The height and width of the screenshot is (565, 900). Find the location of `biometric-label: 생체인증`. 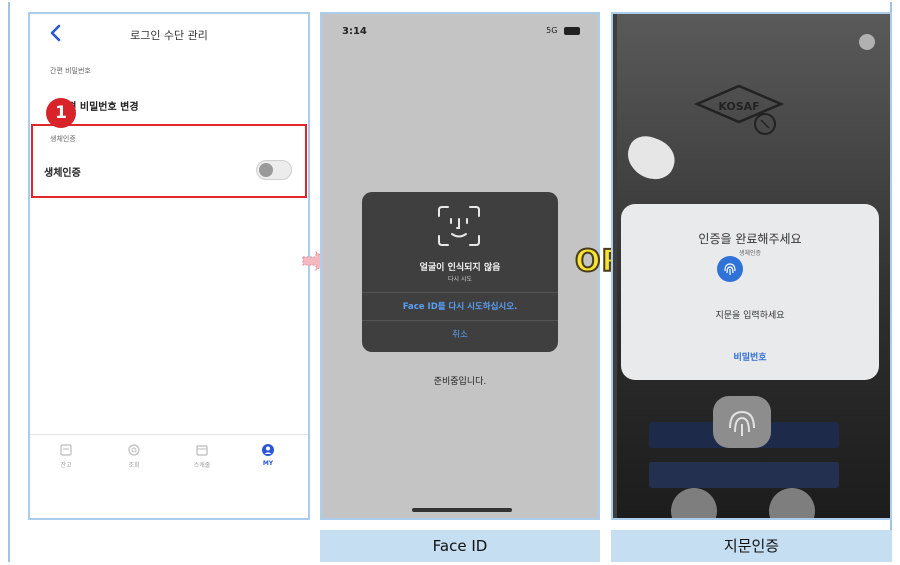

biometric-label: 생체인증 is located at coordinates (62, 173).